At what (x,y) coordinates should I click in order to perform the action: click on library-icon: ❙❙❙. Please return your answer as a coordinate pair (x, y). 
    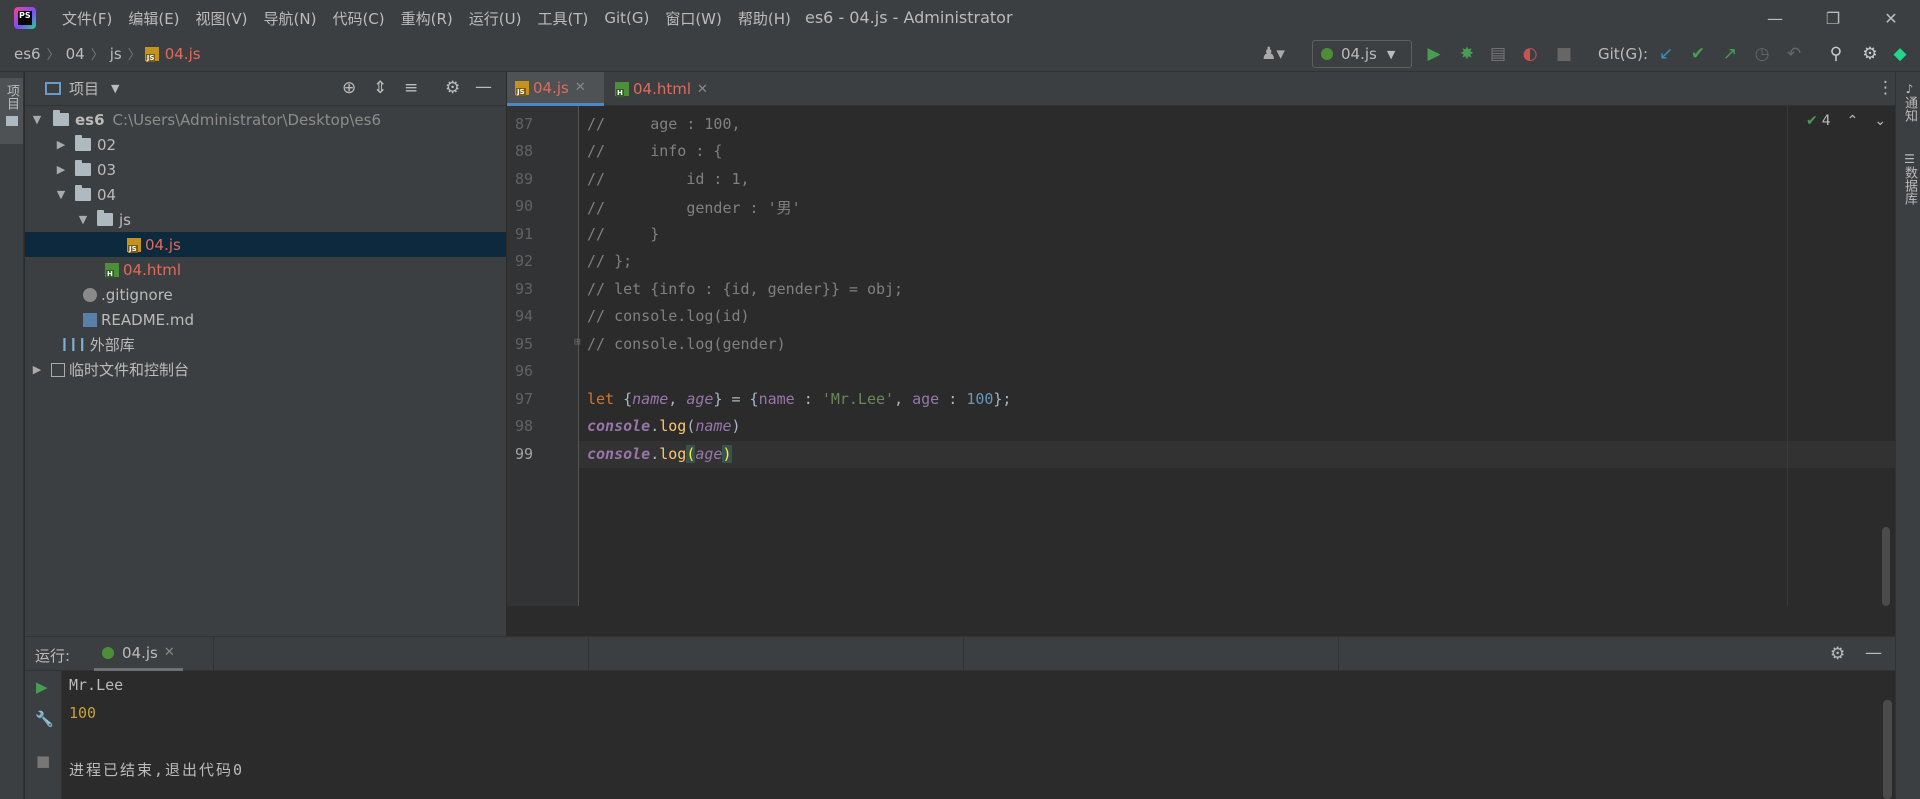
    Looking at the image, I should click on (73, 344).